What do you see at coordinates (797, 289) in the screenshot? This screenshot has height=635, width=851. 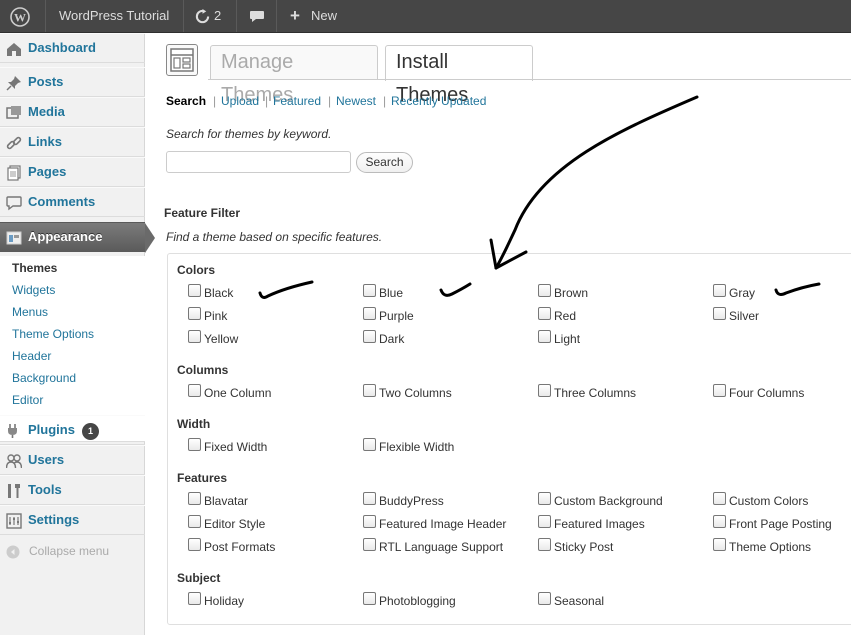 I see `annotation-check-gray` at bounding box center [797, 289].